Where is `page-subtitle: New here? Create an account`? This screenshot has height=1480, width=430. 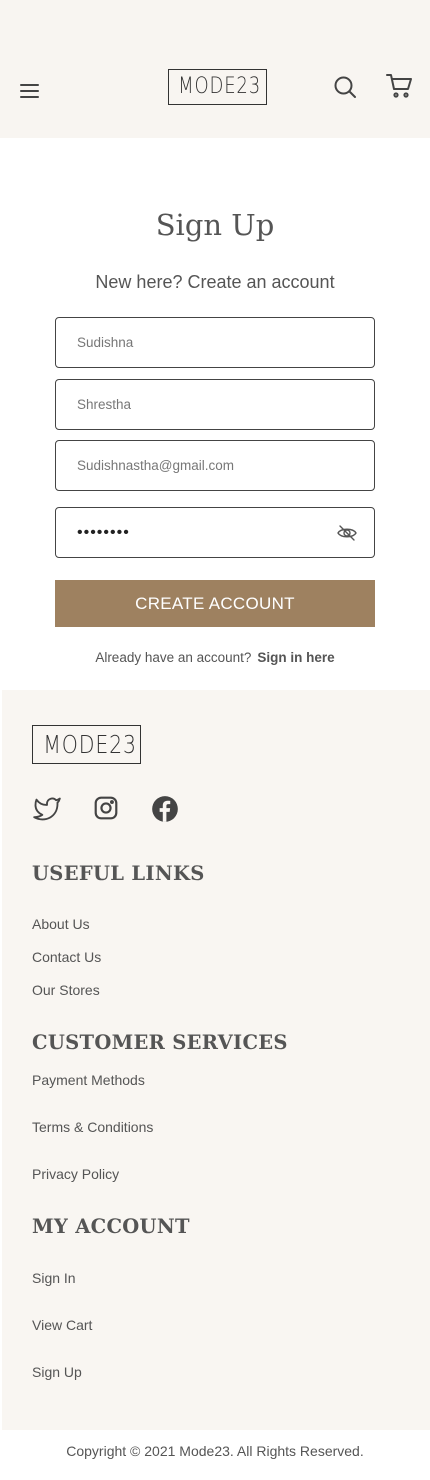 page-subtitle: New here? Create an account is located at coordinates (215, 282).